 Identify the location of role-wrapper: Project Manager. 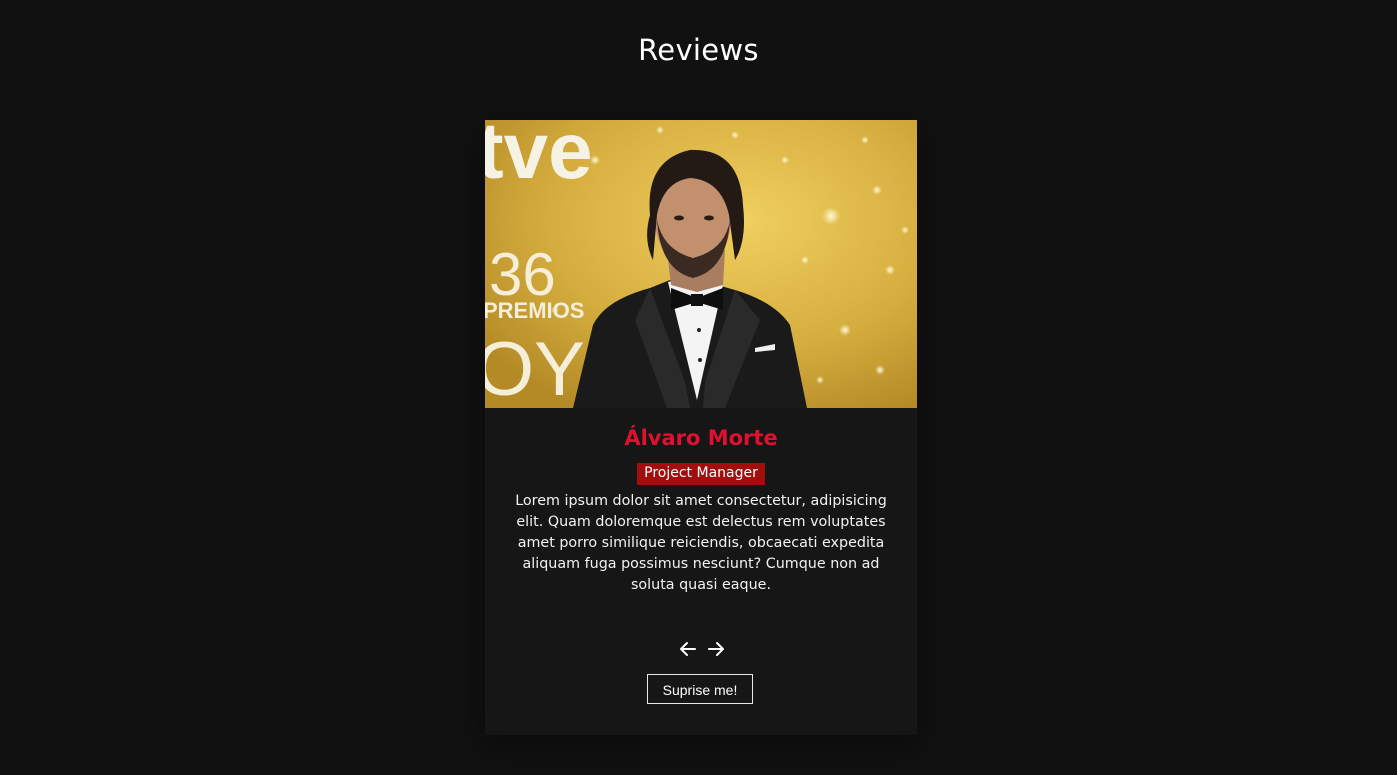
(701, 473).